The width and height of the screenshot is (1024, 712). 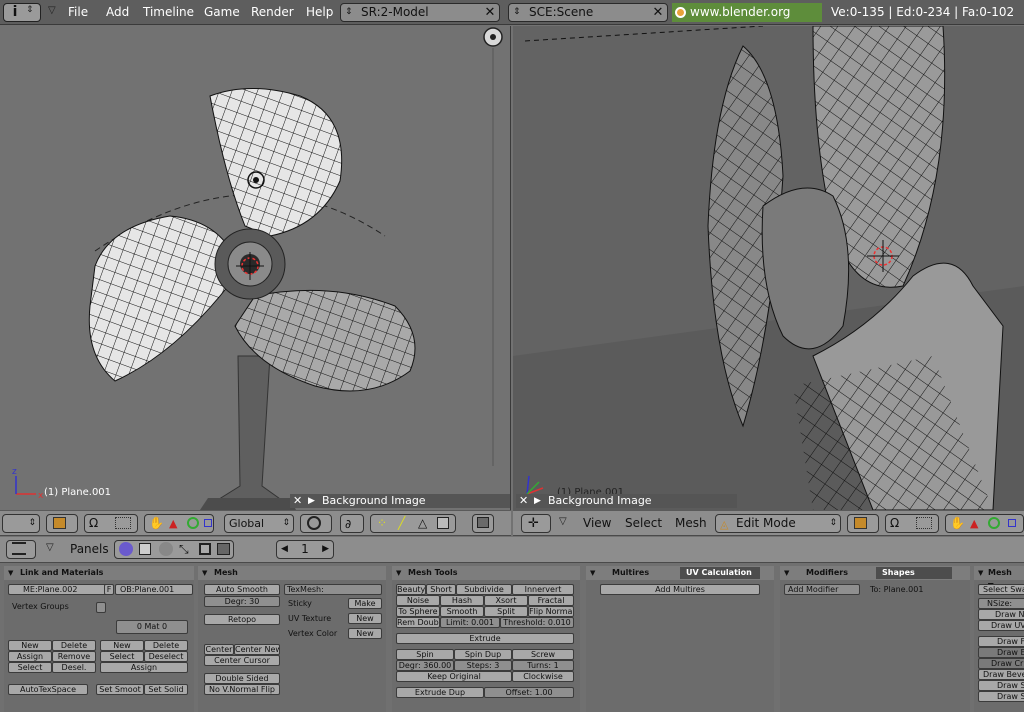 I want to click on vgroup-assign-button: Assign, so click(x=30, y=656).